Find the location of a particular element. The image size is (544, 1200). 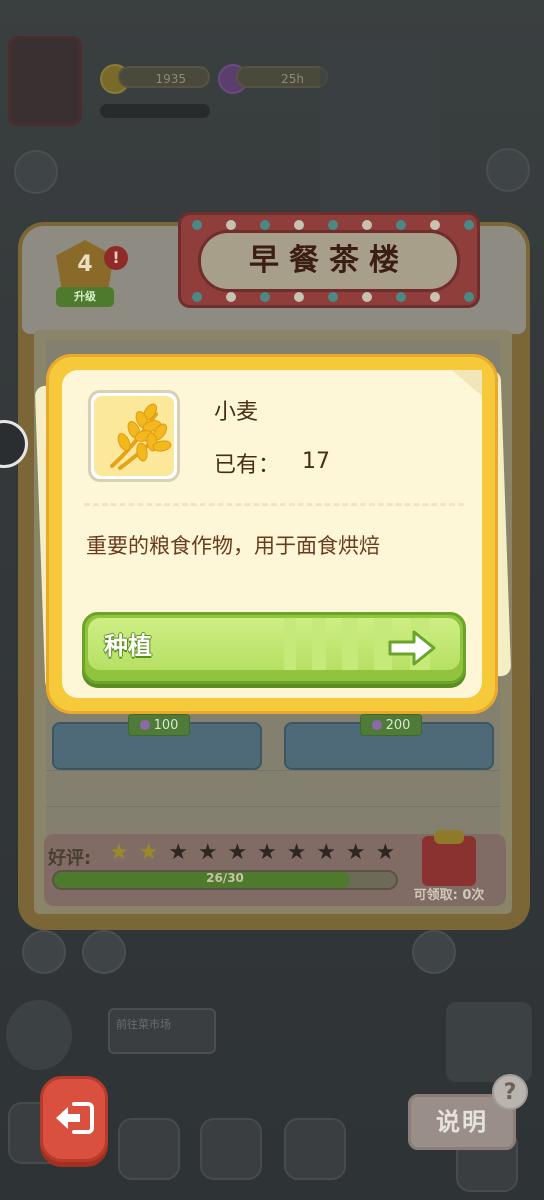

owned-count: 17 is located at coordinates (316, 461).